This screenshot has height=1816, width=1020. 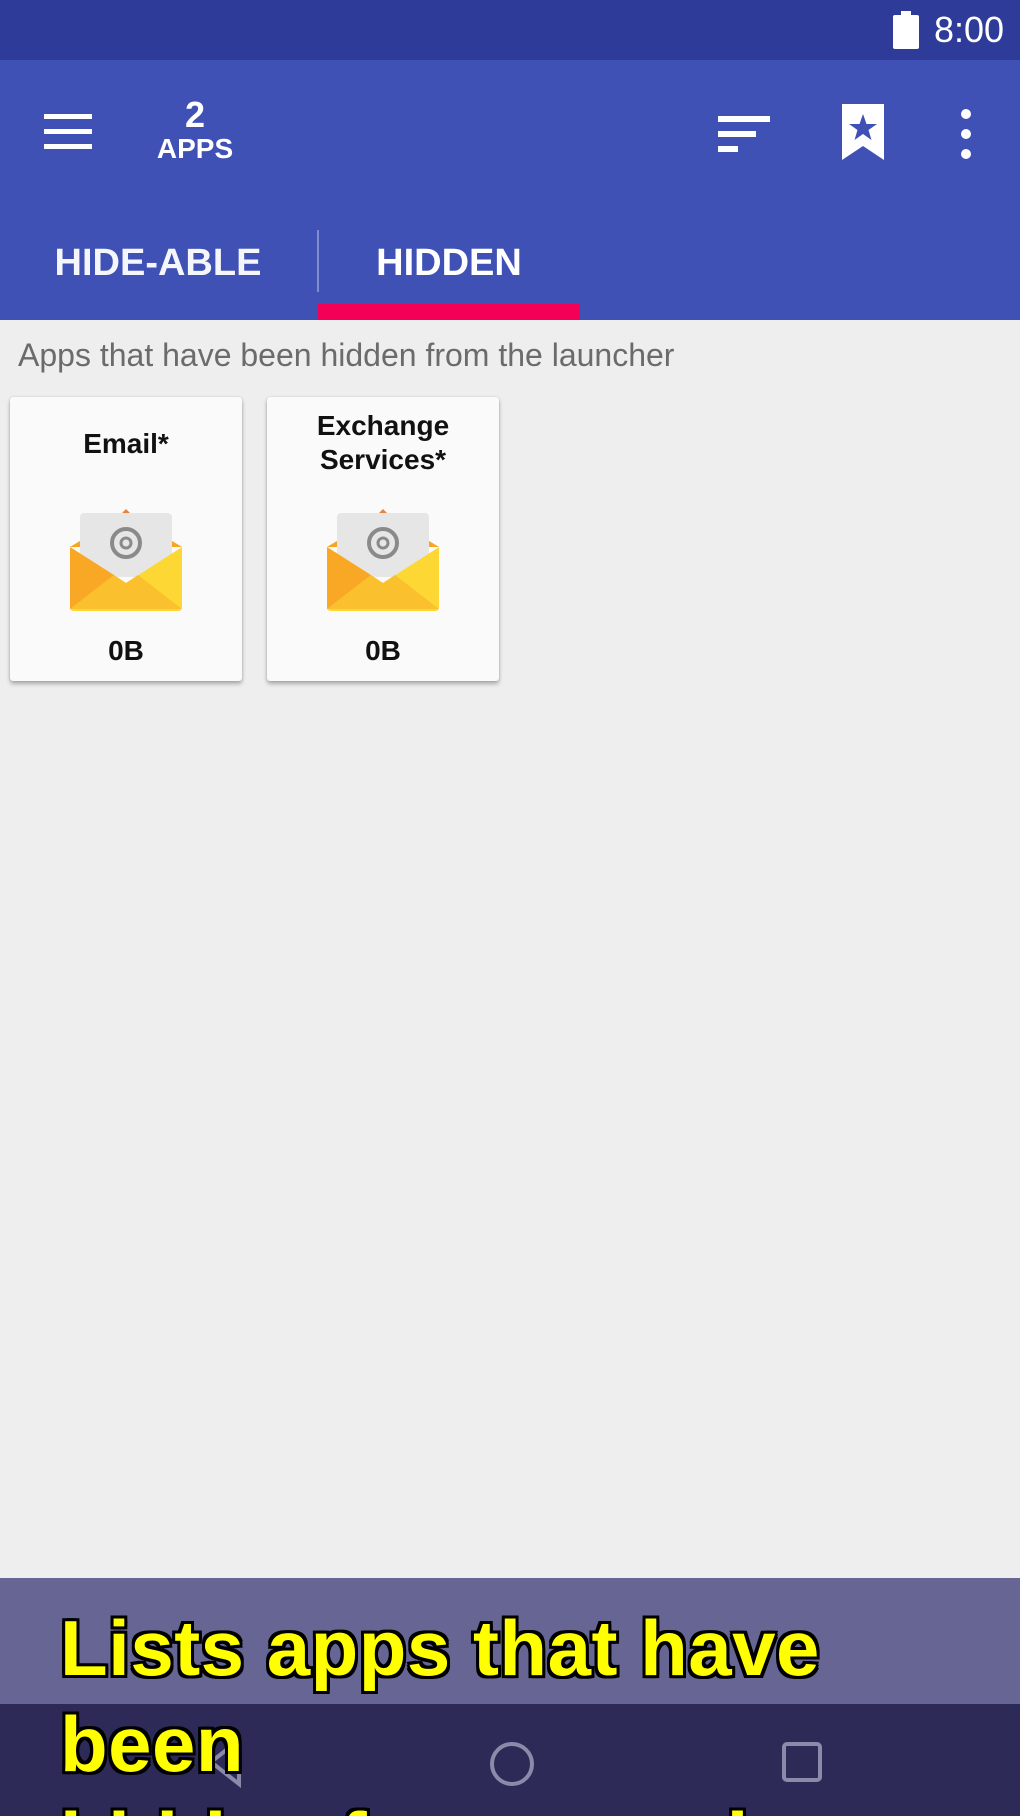 What do you see at coordinates (863, 132) in the screenshot?
I see `bookmark-star-icon` at bounding box center [863, 132].